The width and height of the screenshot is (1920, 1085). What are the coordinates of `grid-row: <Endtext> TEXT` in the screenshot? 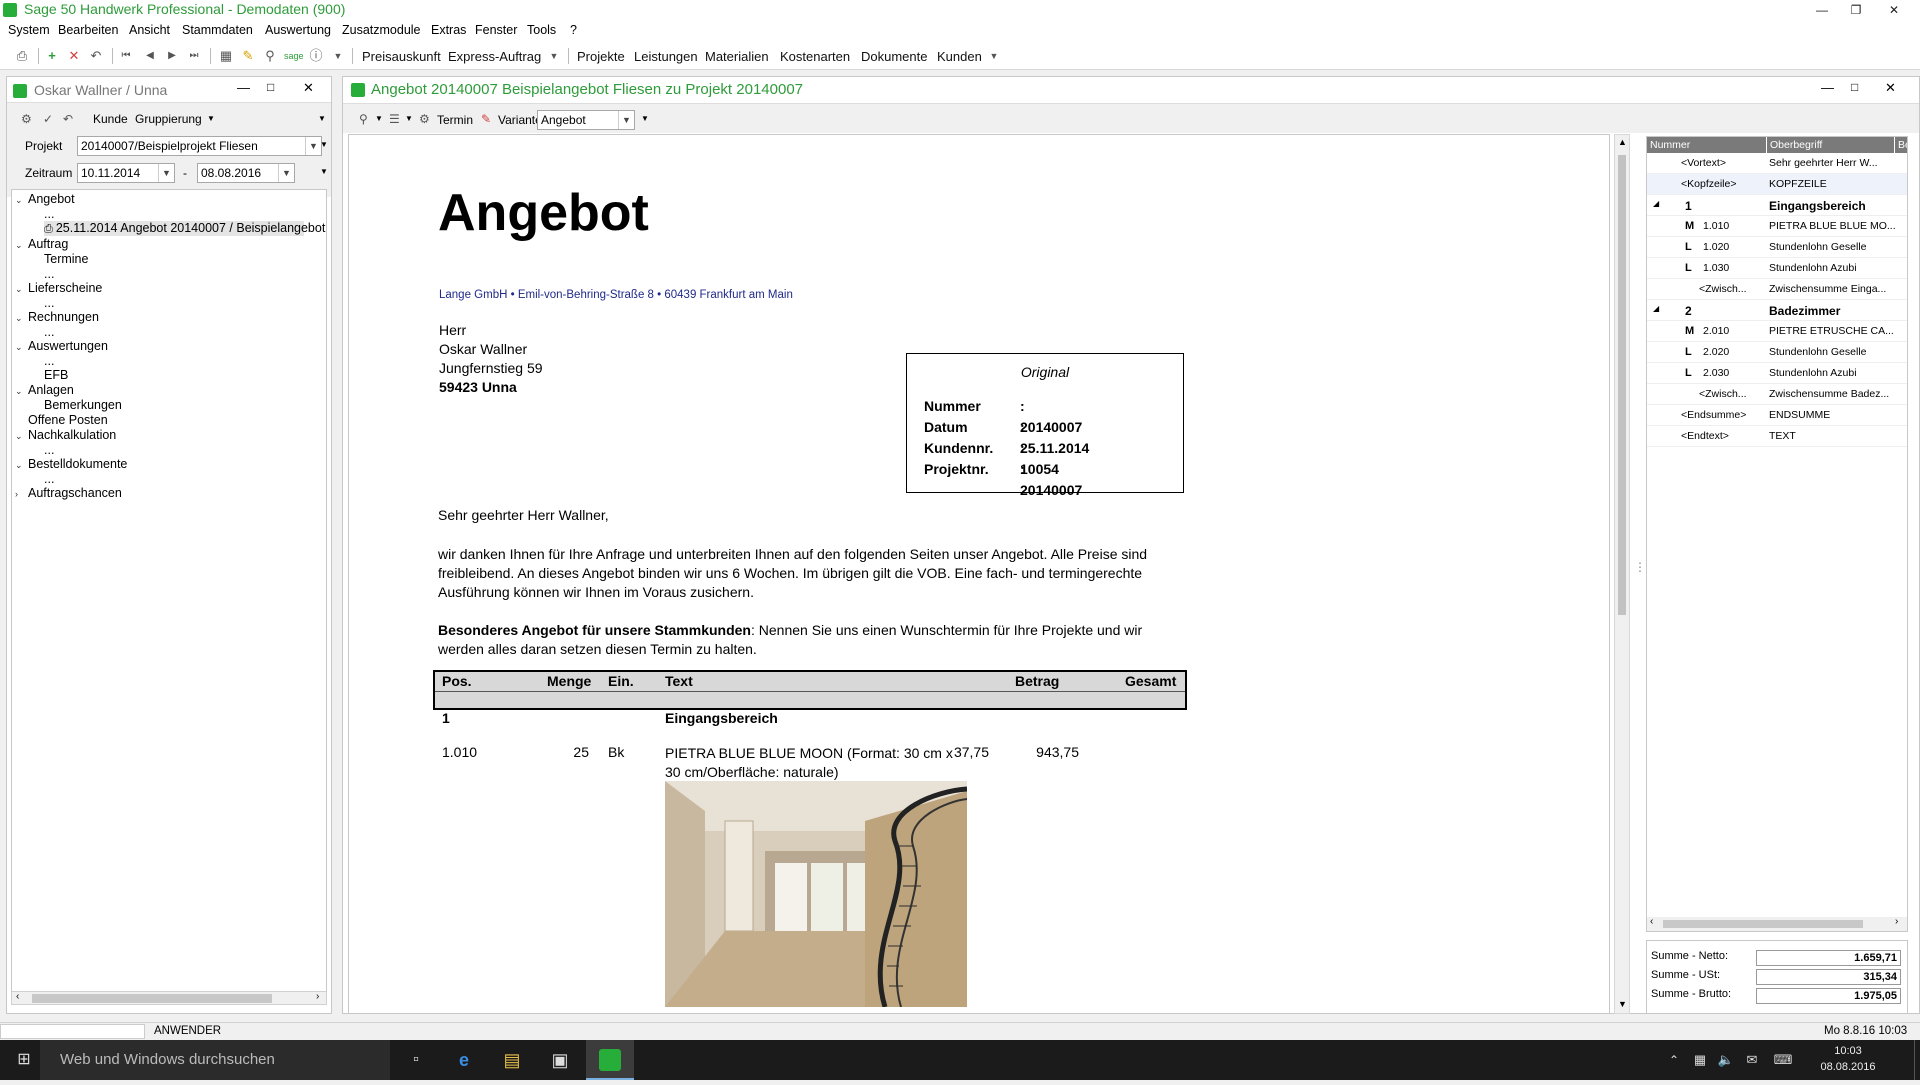 It's located at (1777, 436).